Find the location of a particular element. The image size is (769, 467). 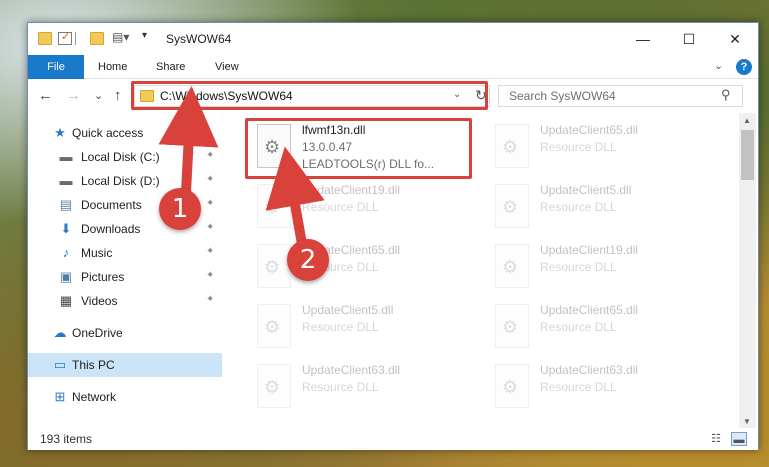

sidebar-item-label: Local Disk (D:) is located at coordinates (120, 181).